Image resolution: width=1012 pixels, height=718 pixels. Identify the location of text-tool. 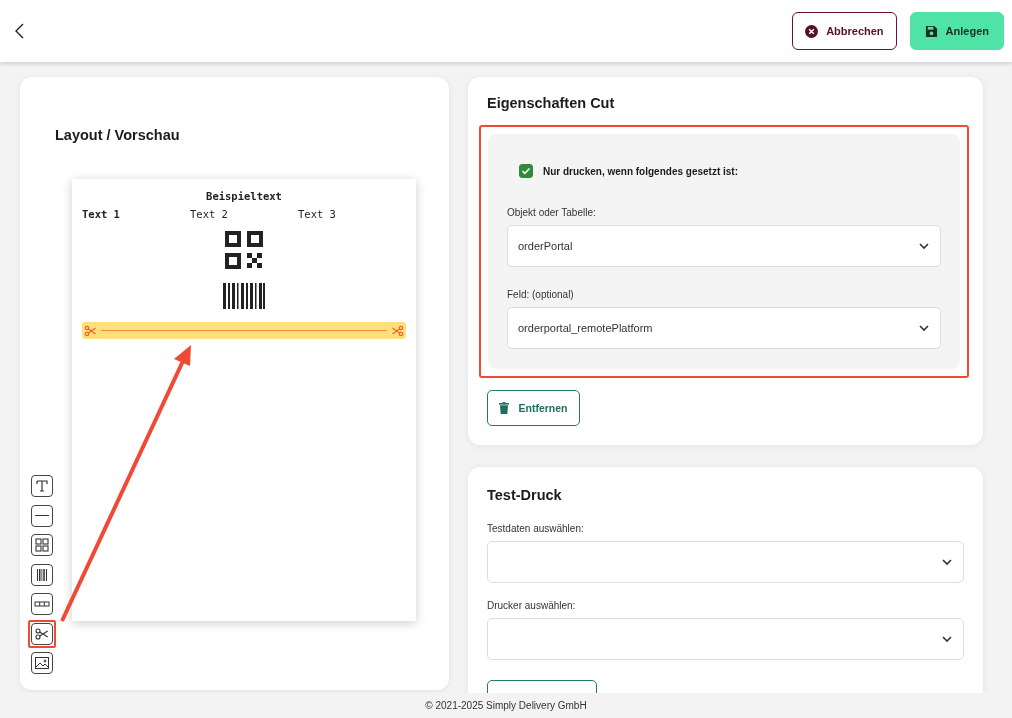
(42, 486).